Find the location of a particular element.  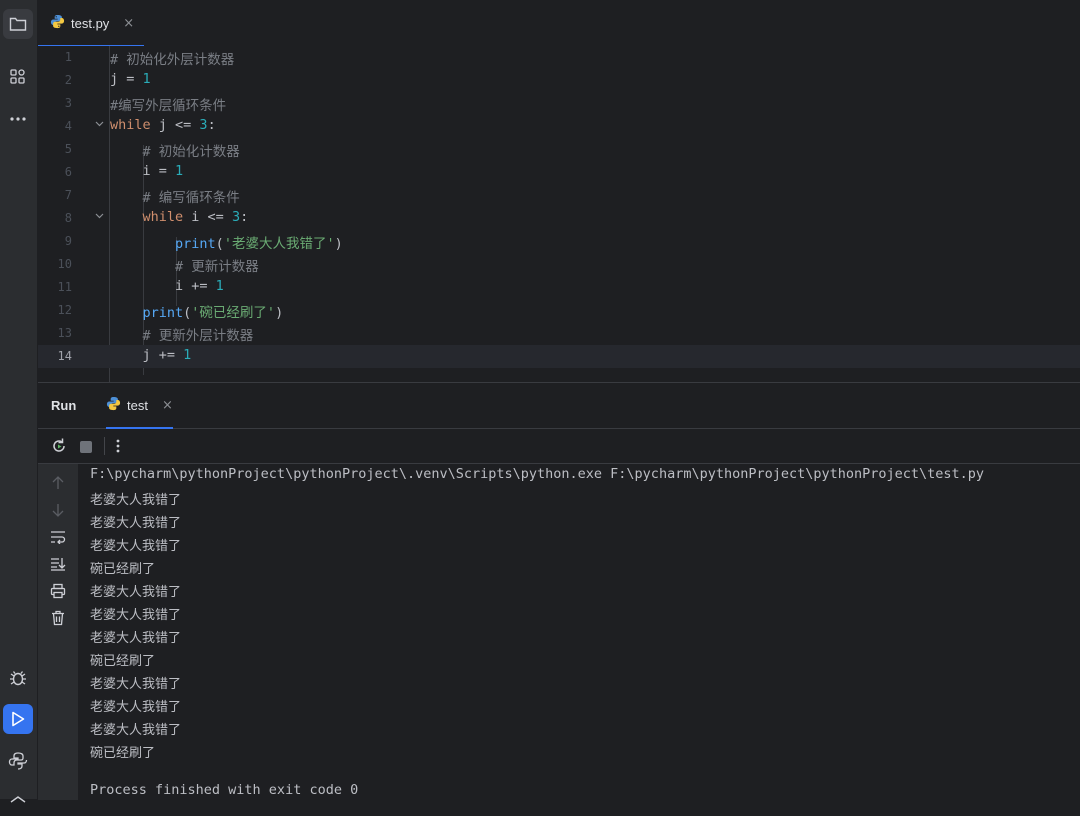

line-number: 4 is located at coordinates (68, 126).